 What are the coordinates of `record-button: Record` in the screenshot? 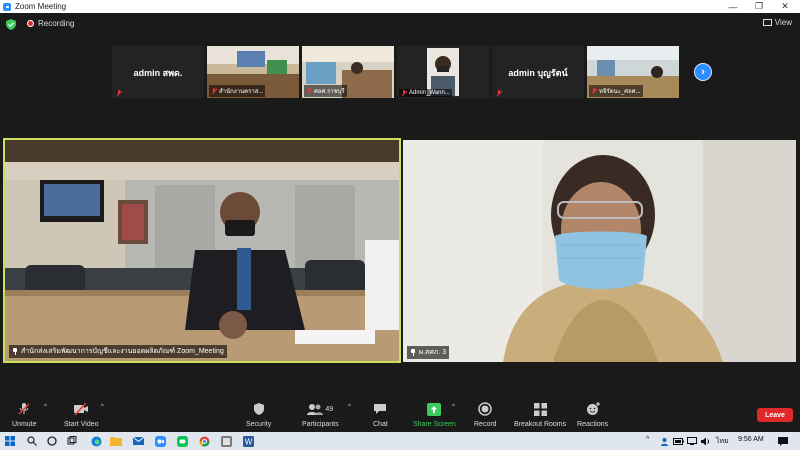 It's located at (485, 415).